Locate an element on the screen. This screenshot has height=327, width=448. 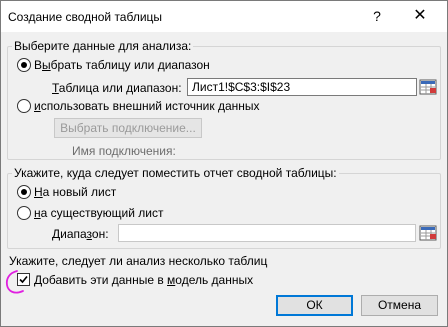
location-range-label: Диапазон: is located at coordinates (80, 234).